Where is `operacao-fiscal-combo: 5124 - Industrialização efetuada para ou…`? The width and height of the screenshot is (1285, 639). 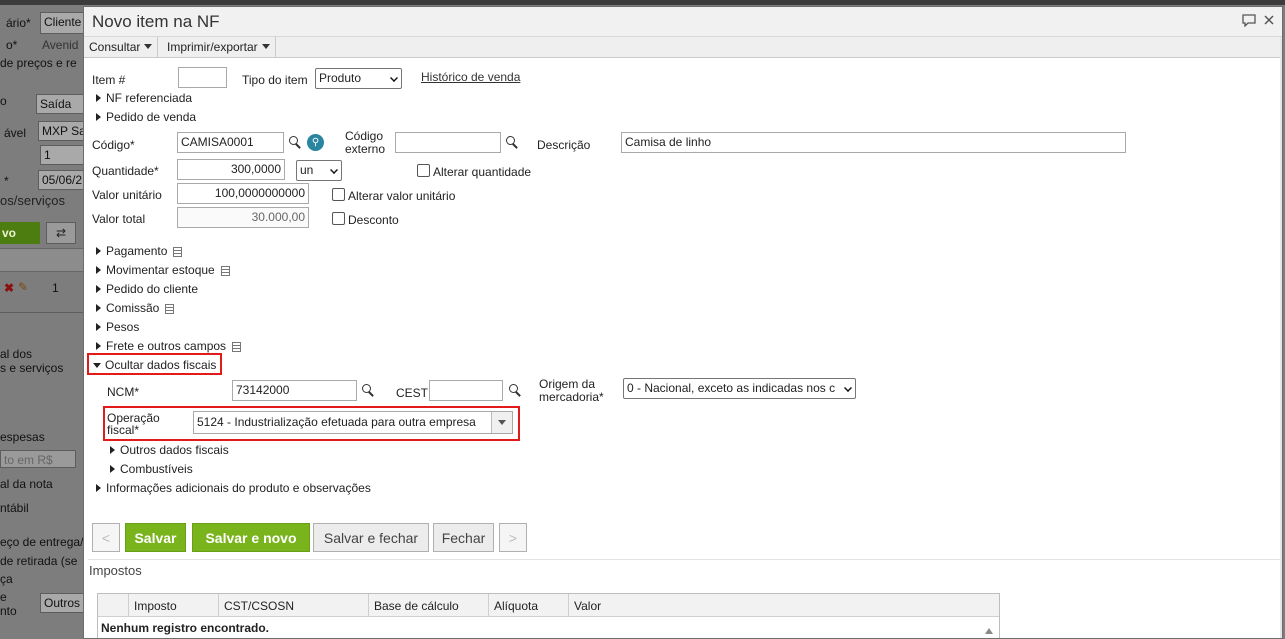 operacao-fiscal-combo: 5124 - Industrialização efetuada para ou… is located at coordinates (353, 422).